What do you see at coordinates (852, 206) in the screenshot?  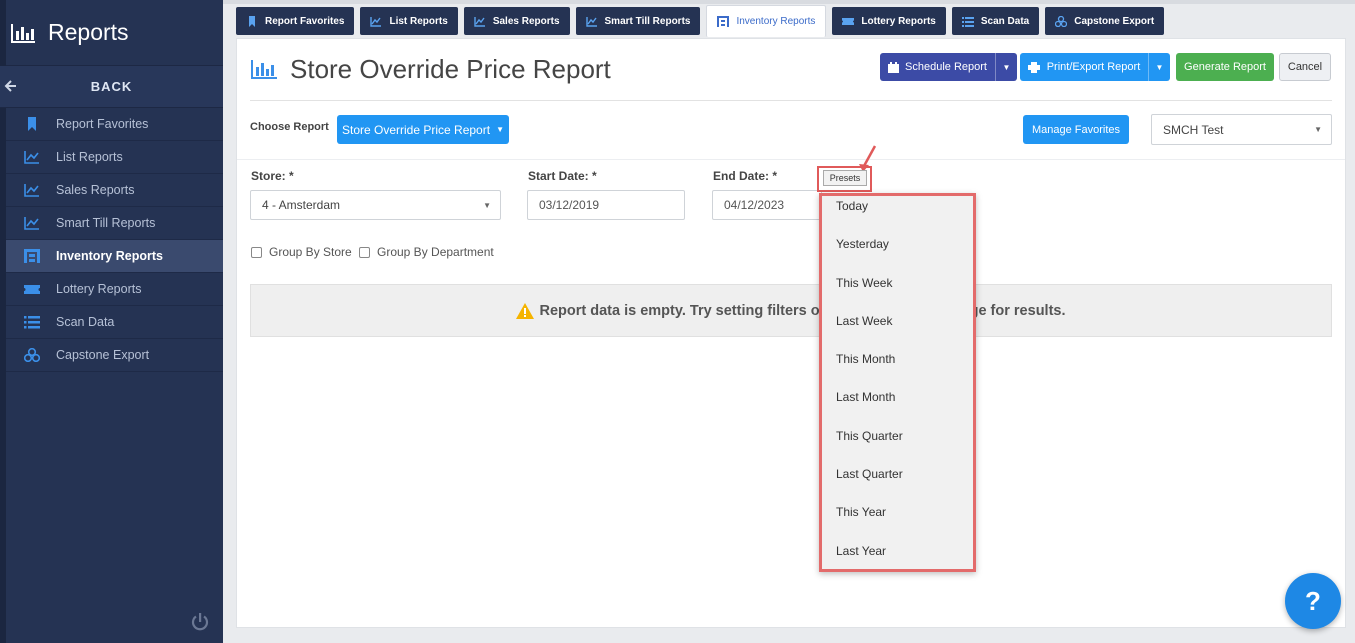 I see `preset-today: Today` at bounding box center [852, 206].